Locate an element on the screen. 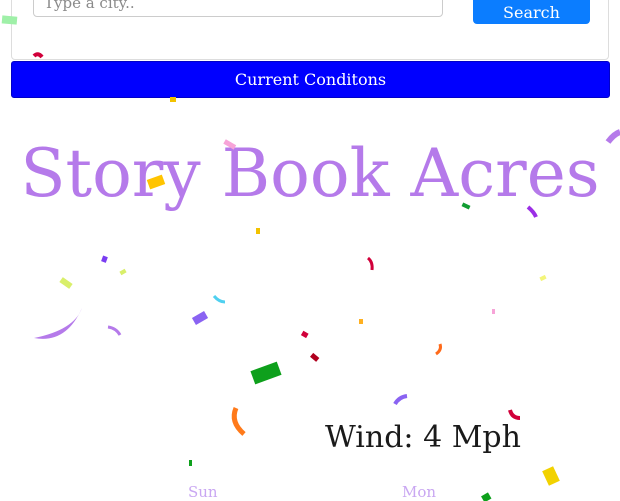 The image size is (620, 501). current-conditions-button: Current Conditons is located at coordinates (310, 79).